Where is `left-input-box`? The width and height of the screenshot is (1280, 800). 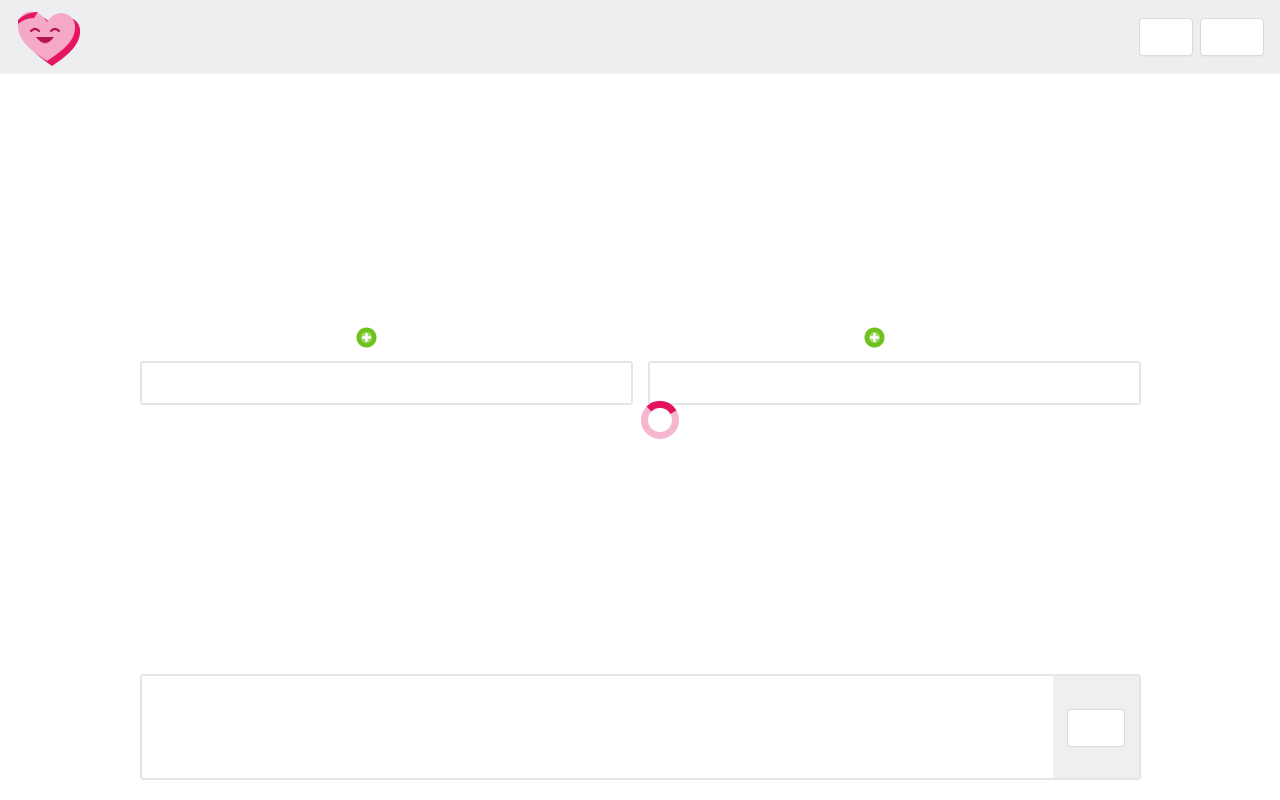 left-input-box is located at coordinates (386, 383).